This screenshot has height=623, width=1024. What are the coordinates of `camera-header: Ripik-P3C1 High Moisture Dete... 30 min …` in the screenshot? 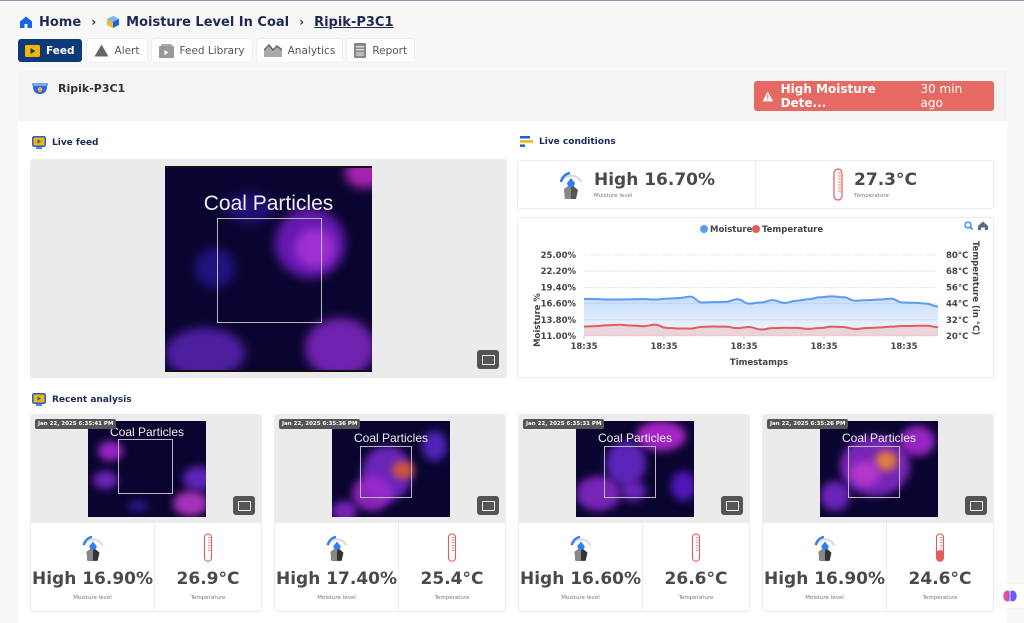 It's located at (512, 96).